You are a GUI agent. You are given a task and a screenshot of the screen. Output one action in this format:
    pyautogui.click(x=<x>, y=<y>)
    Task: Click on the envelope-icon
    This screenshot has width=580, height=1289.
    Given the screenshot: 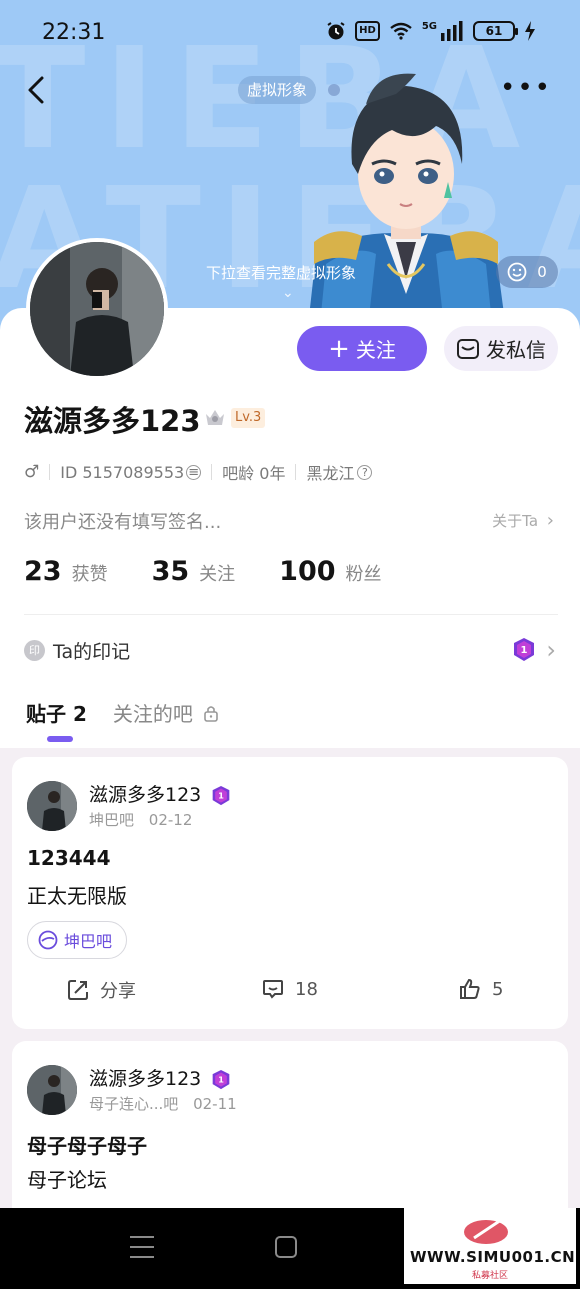 What is the action you would take?
    pyautogui.click(x=468, y=348)
    